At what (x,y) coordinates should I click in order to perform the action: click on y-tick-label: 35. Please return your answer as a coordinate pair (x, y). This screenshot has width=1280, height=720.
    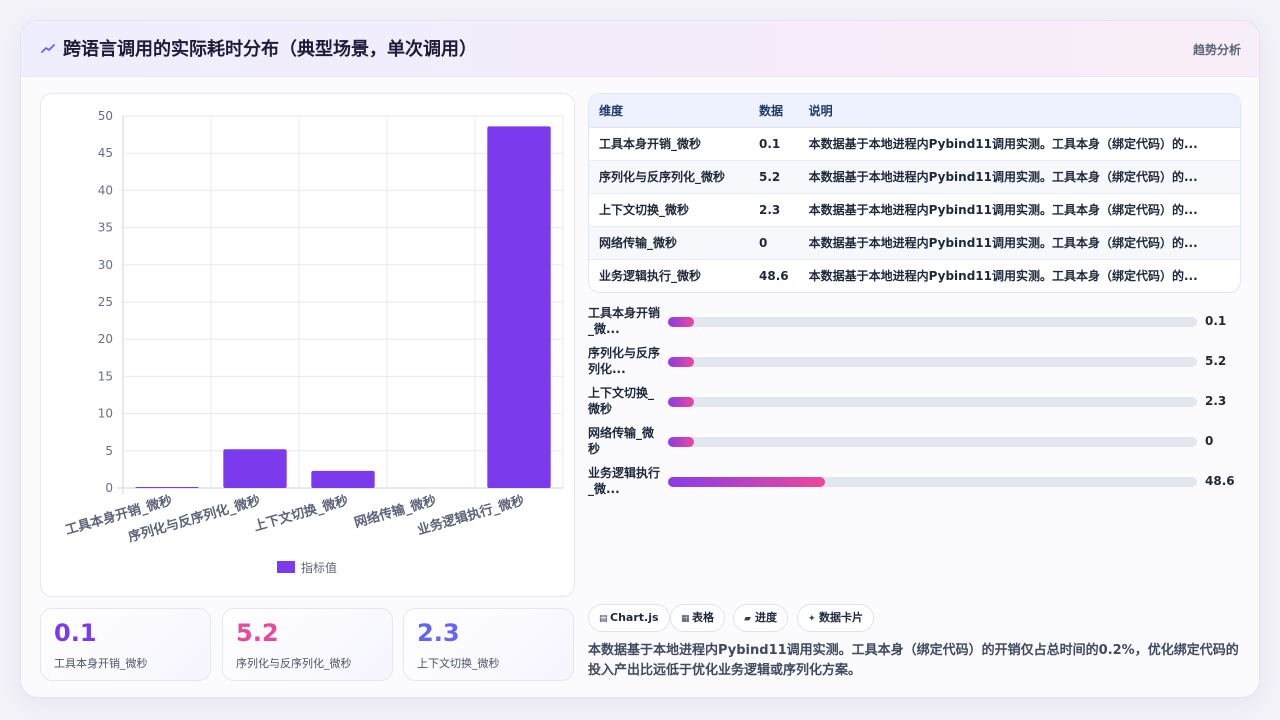
    Looking at the image, I should click on (105, 228).